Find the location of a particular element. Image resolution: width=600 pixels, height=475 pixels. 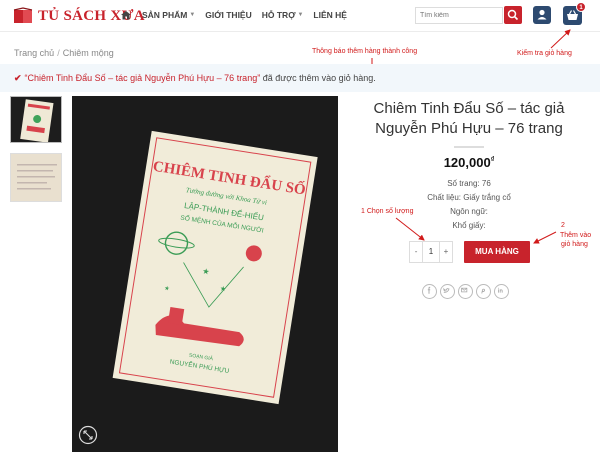

twitter-icon is located at coordinates (447, 291).